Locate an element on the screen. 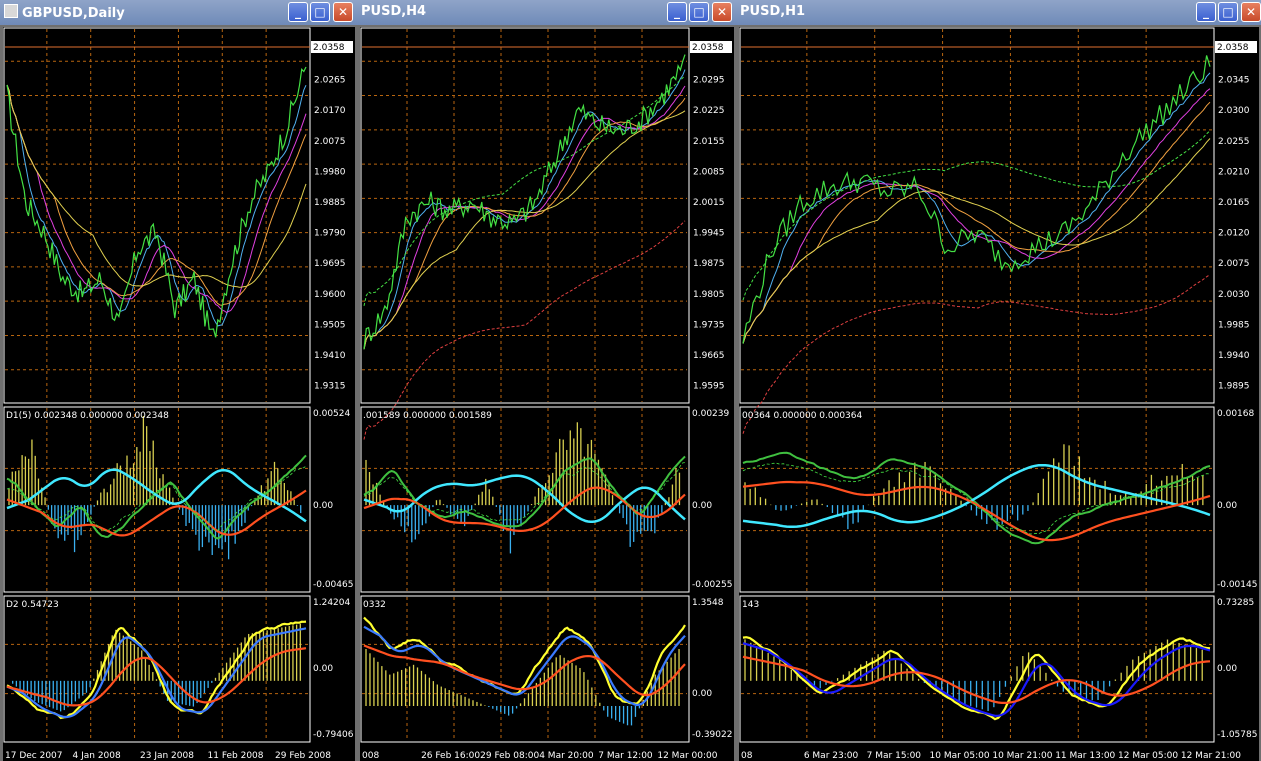  indicator-1-axis-label: -0.00255 is located at coordinates (712, 585).